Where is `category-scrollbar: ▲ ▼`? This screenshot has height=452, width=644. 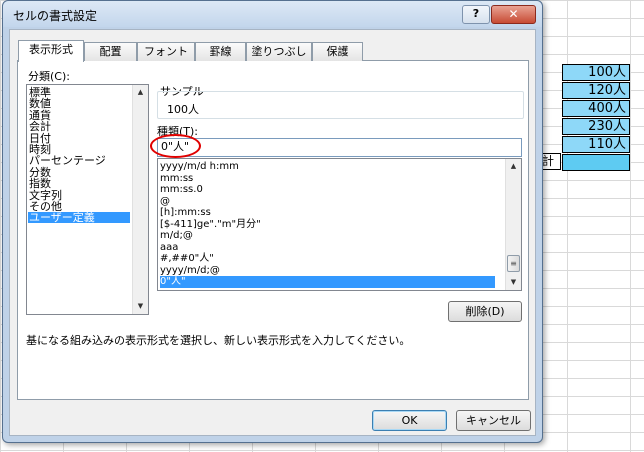 category-scrollbar: ▲ ▼ is located at coordinates (140, 199).